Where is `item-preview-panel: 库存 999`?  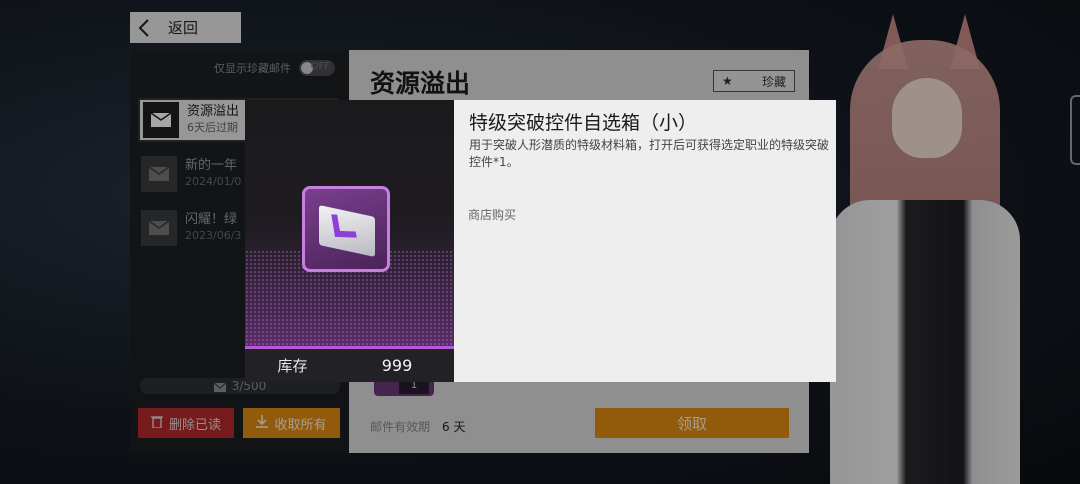
item-preview-panel: 库存 999 is located at coordinates (349, 241).